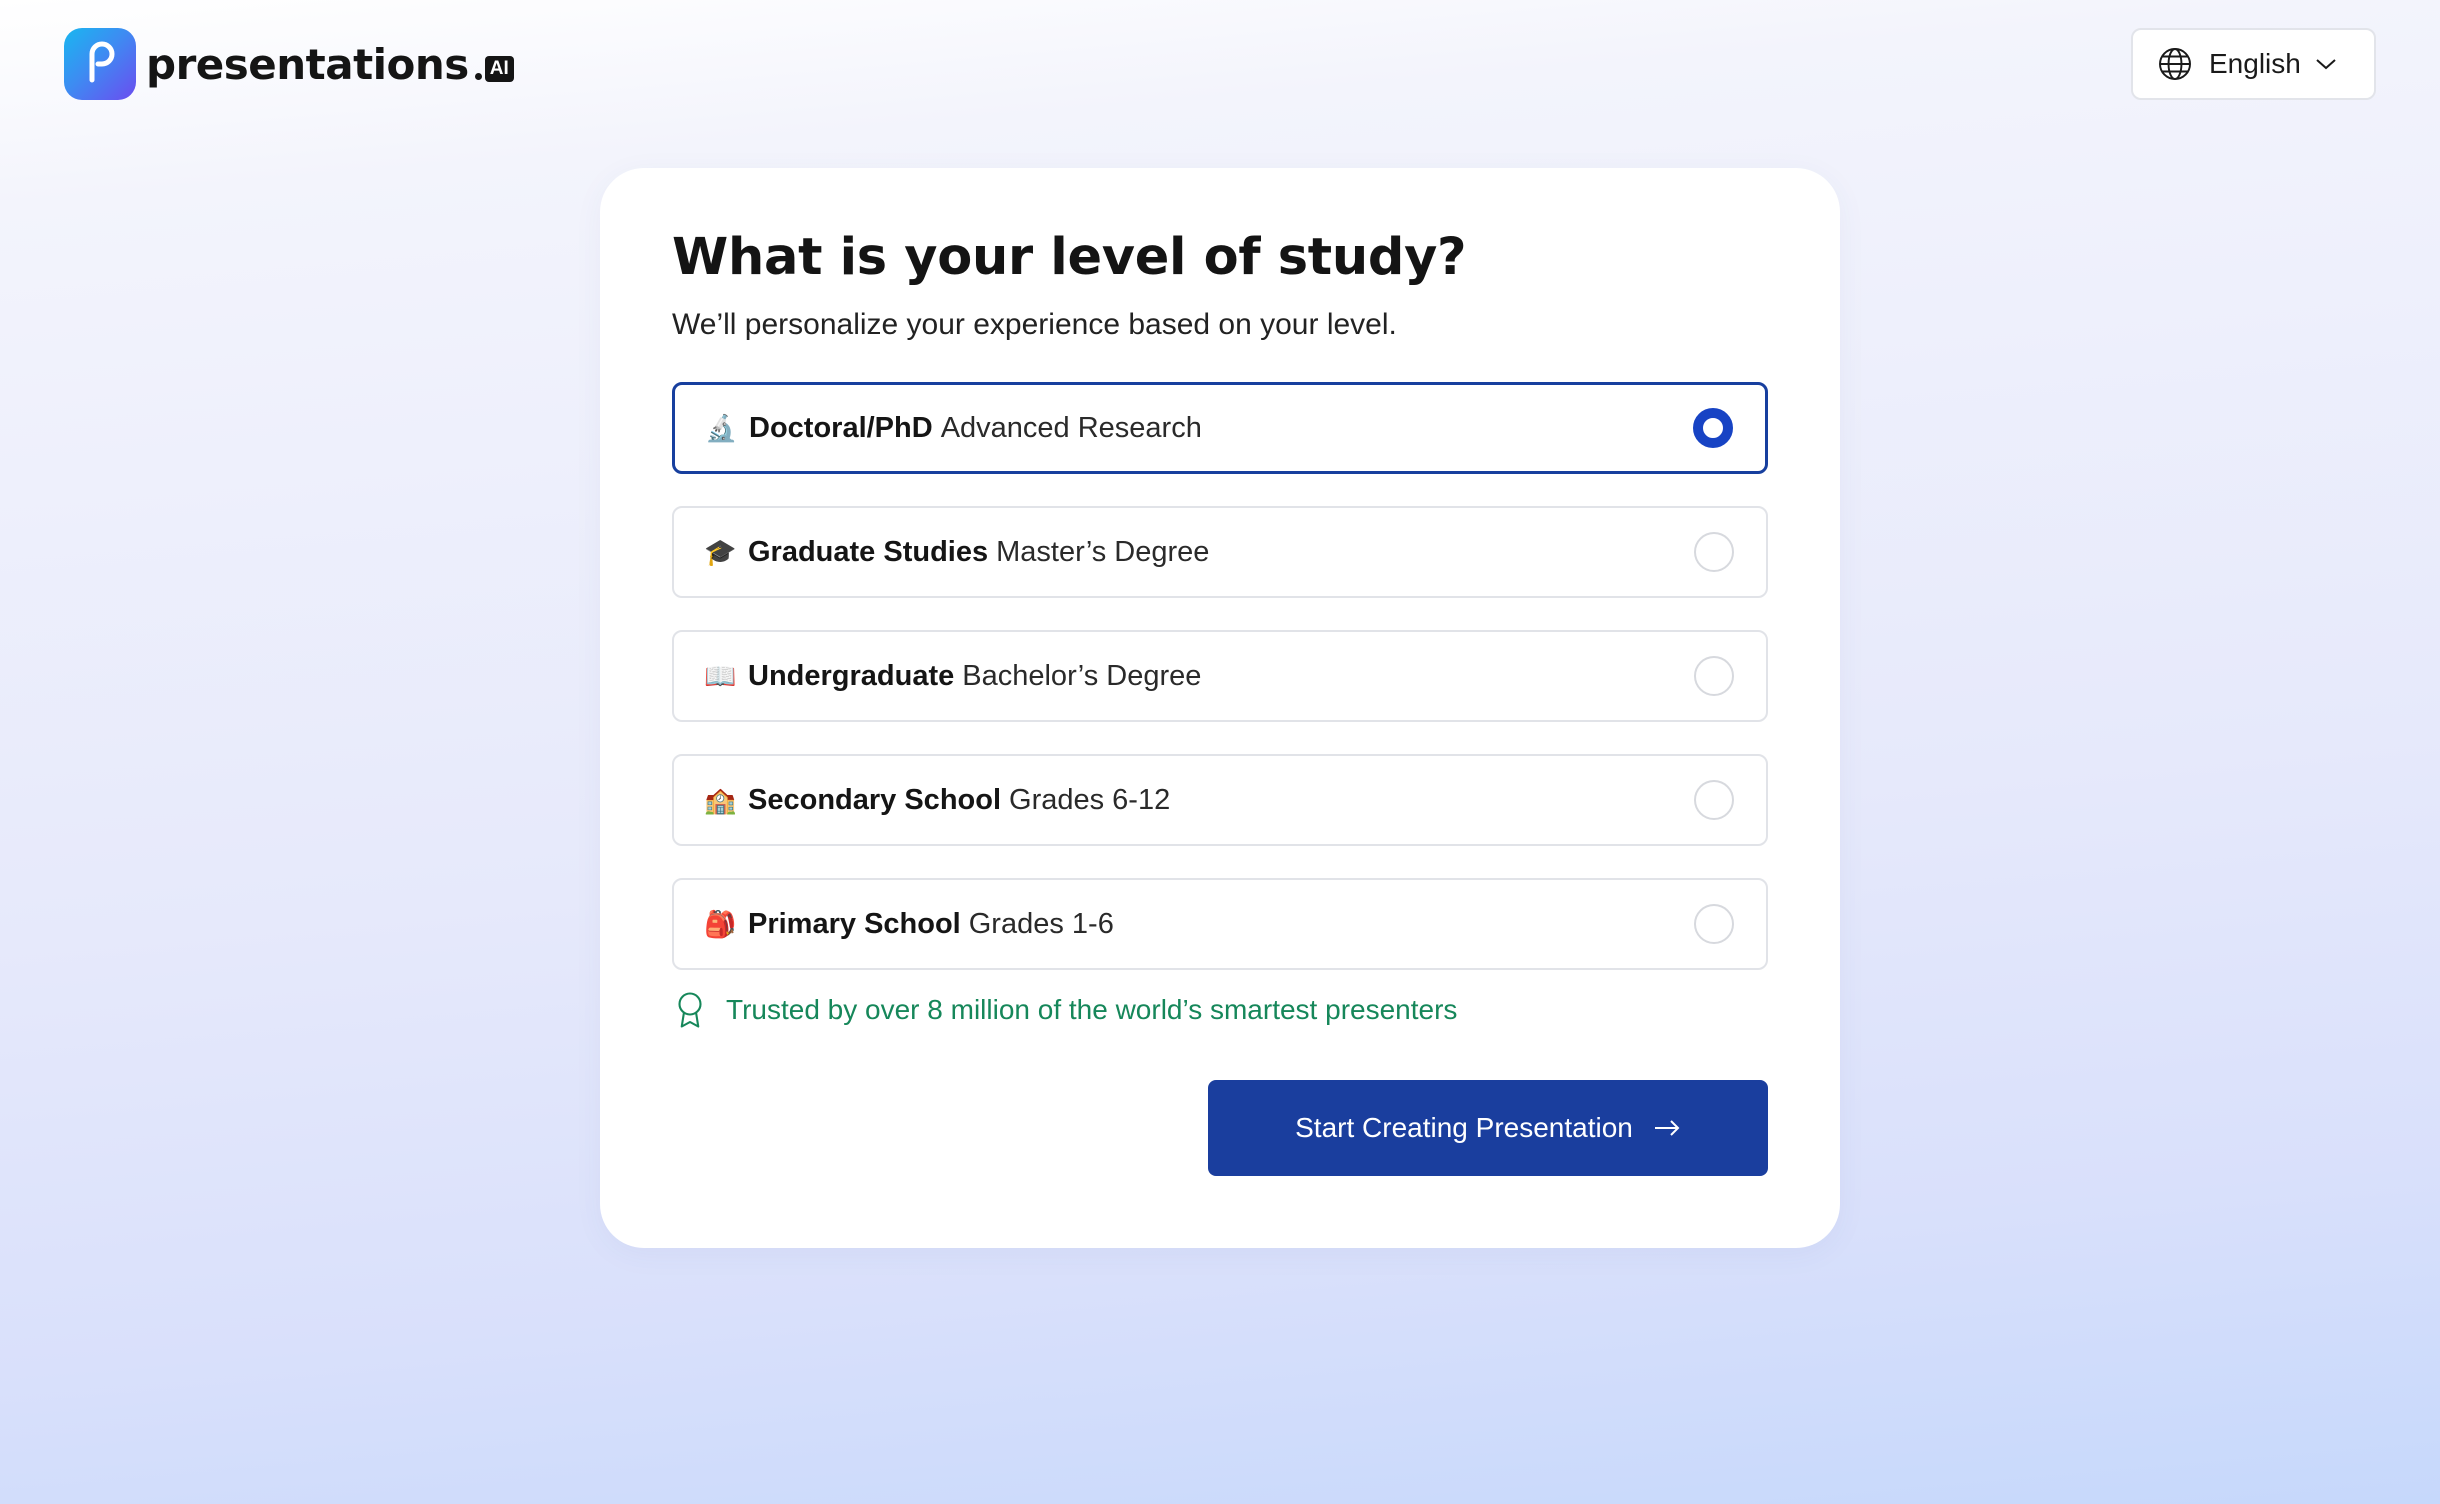 Image resolution: width=2440 pixels, height=1504 pixels. Describe the element at coordinates (1220, 924) in the screenshot. I see `option-primary: 🎒 Primary School Grades 1-6` at that location.